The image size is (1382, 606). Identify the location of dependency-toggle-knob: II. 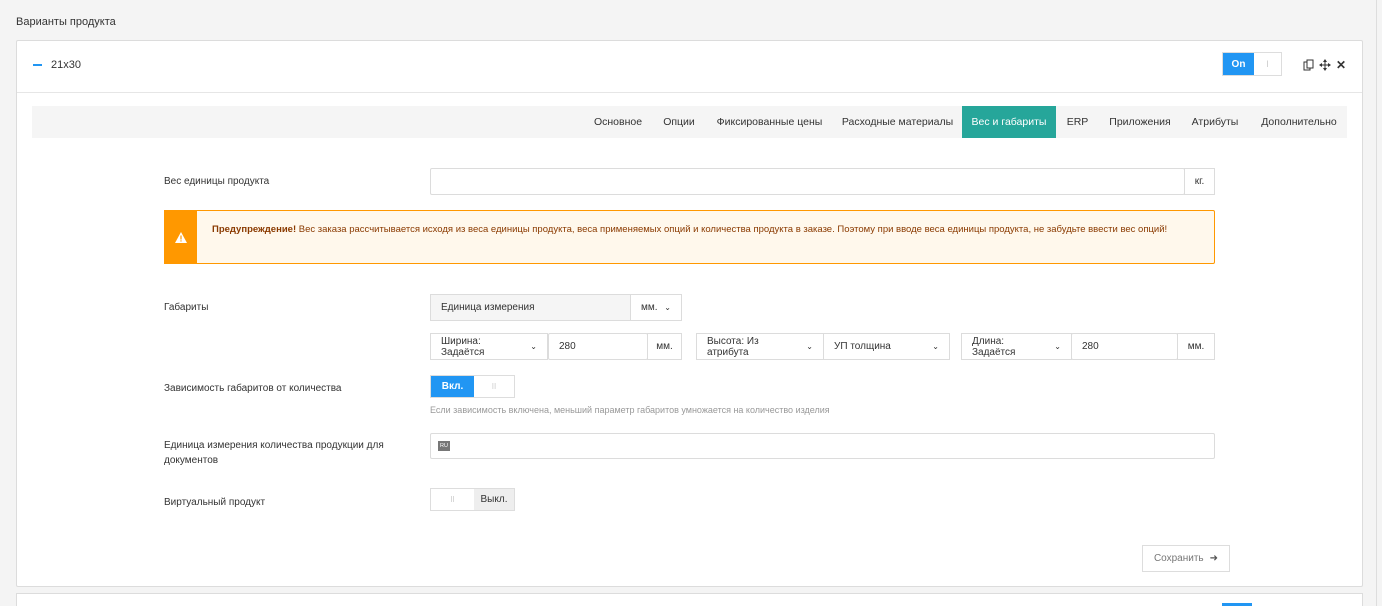
(494, 386).